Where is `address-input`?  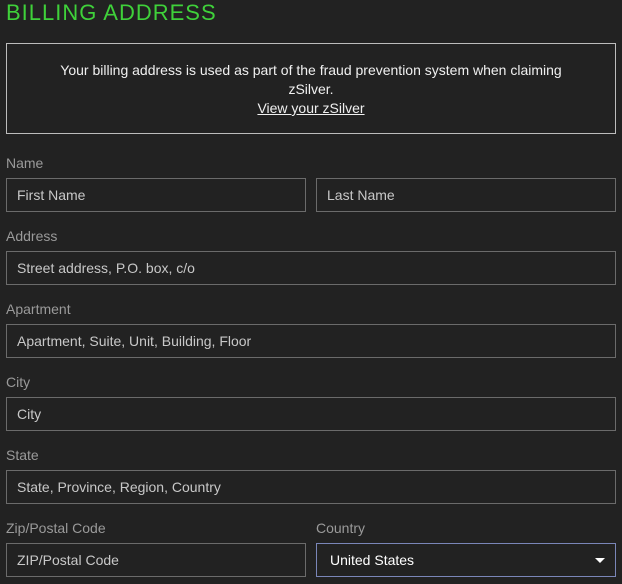 address-input is located at coordinates (311, 268).